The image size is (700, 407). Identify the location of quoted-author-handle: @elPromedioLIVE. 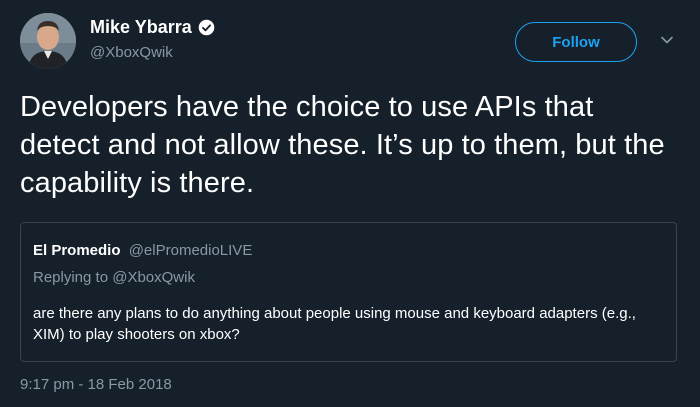
(190, 250).